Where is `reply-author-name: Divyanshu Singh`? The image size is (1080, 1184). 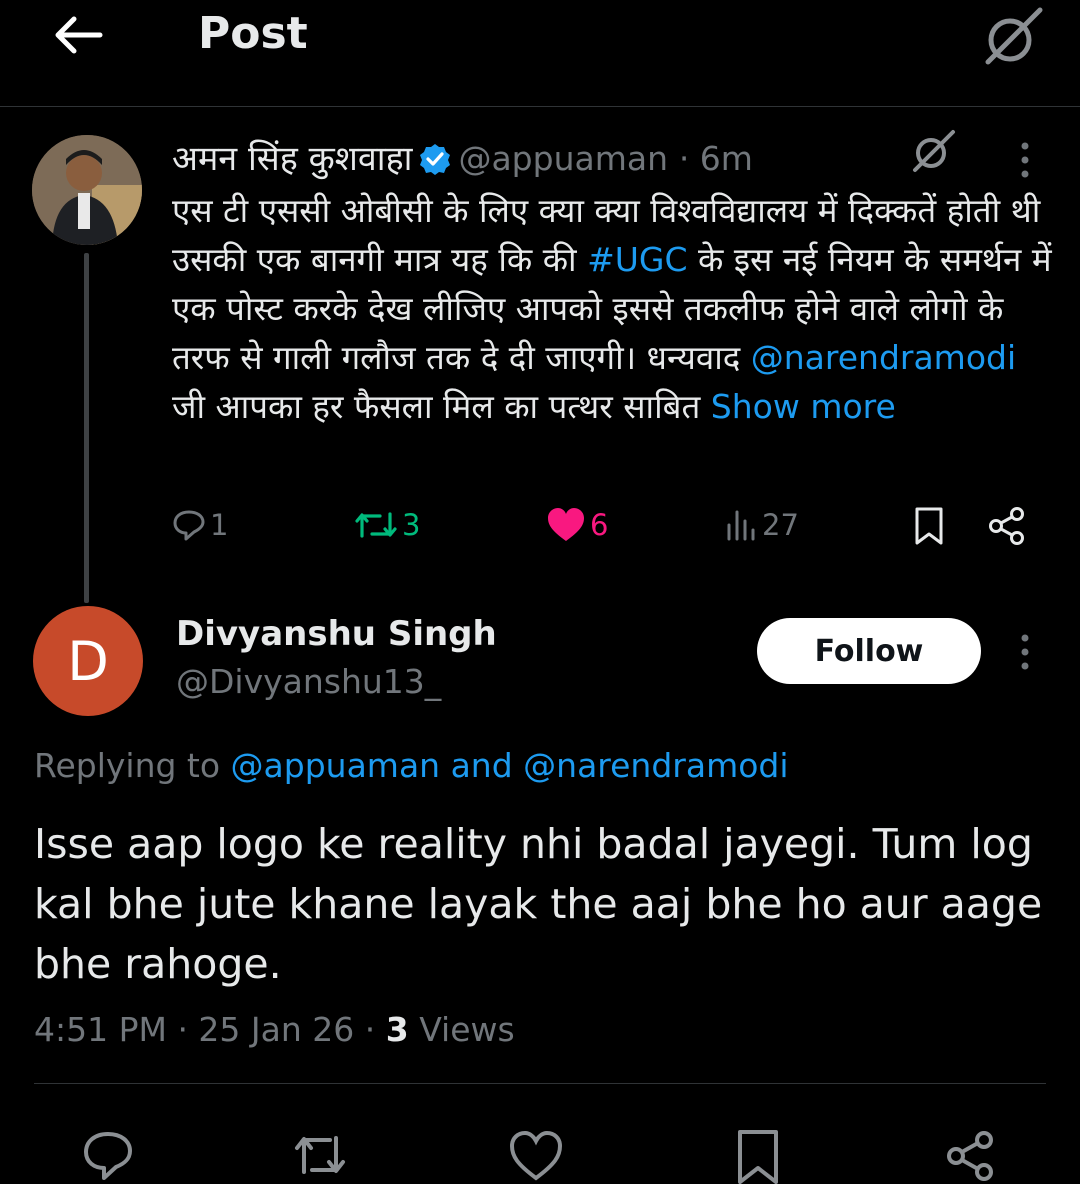 reply-author-name: Divyanshu Singh is located at coordinates (336, 634).